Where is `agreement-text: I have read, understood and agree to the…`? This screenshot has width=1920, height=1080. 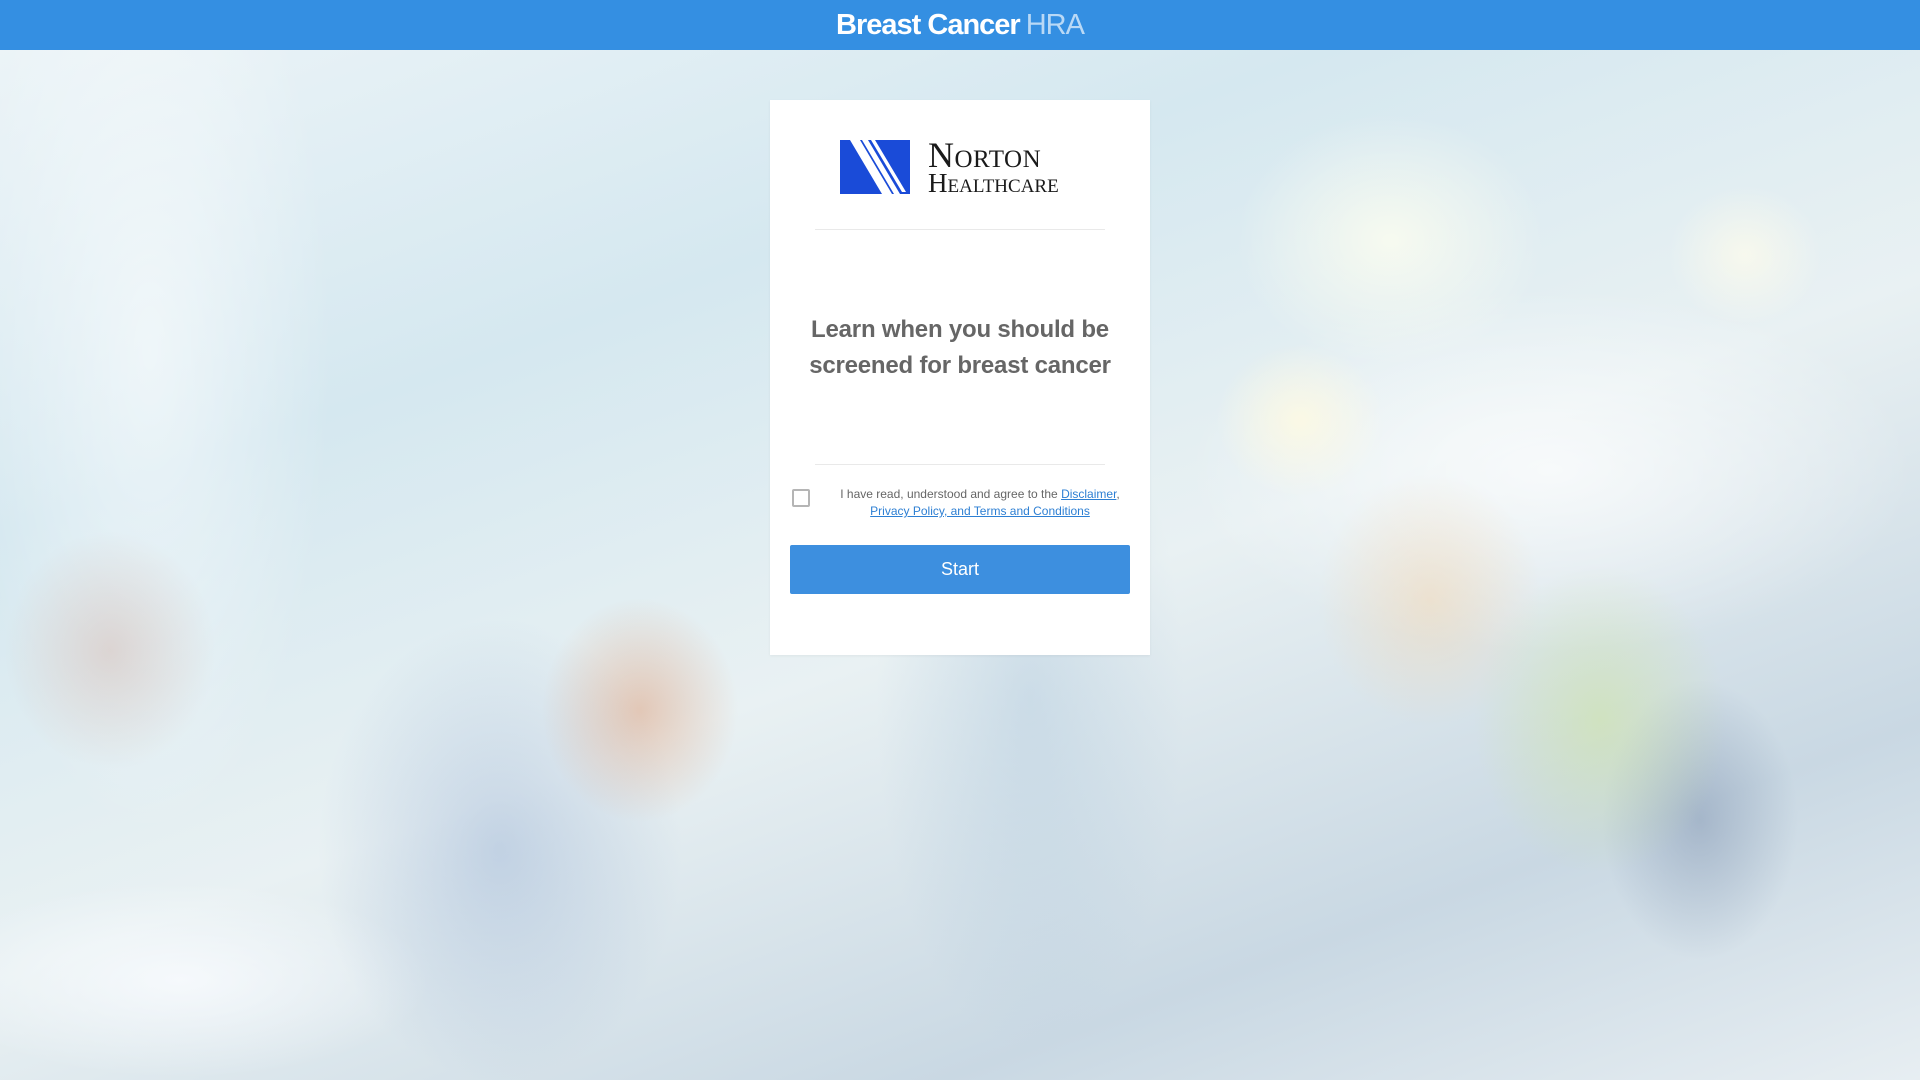
agreement-text: I have read, understood and agree to the… is located at coordinates (980, 503).